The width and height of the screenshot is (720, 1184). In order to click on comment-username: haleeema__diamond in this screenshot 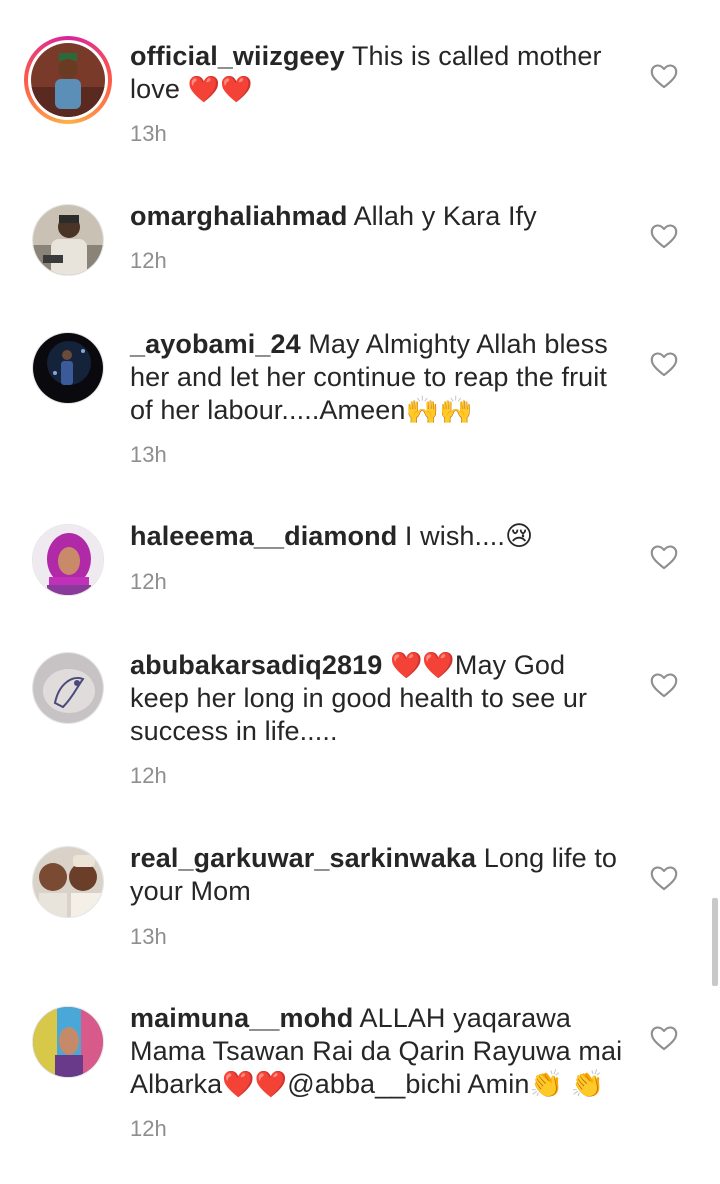, I will do `click(263, 536)`.